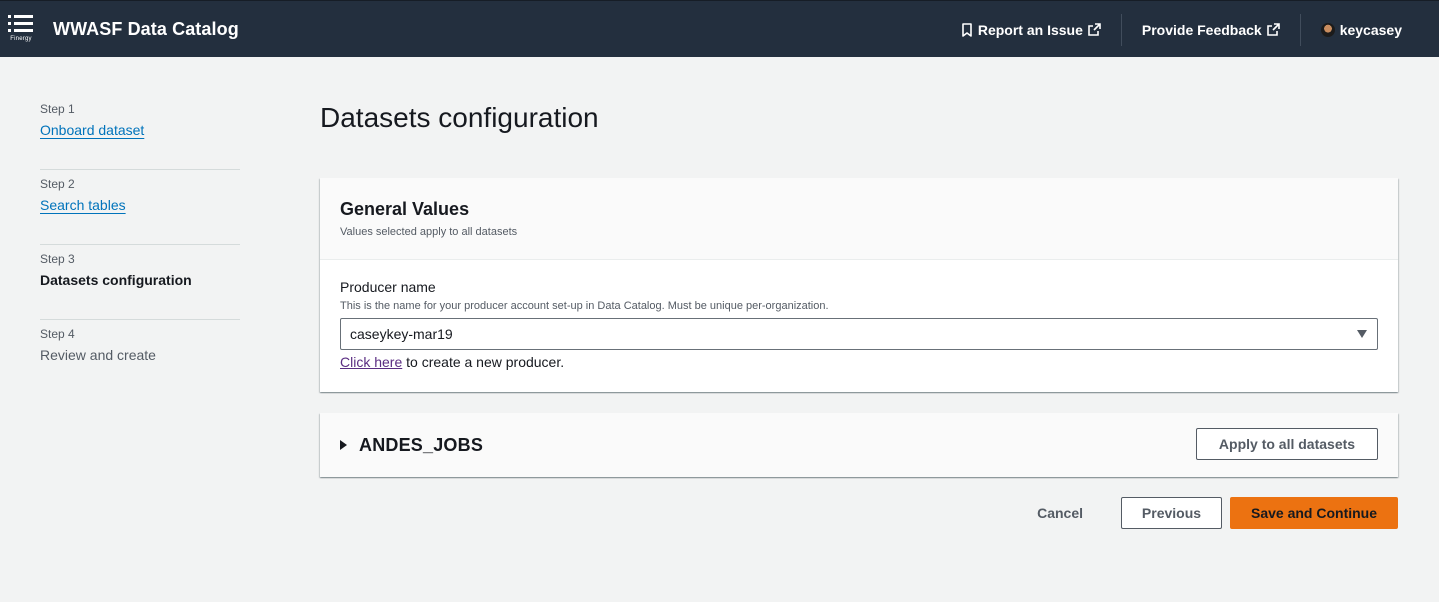  Describe the element at coordinates (1201, 29) in the screenshot. I see `provide-feedback-label: Provide Feedback` at that location.